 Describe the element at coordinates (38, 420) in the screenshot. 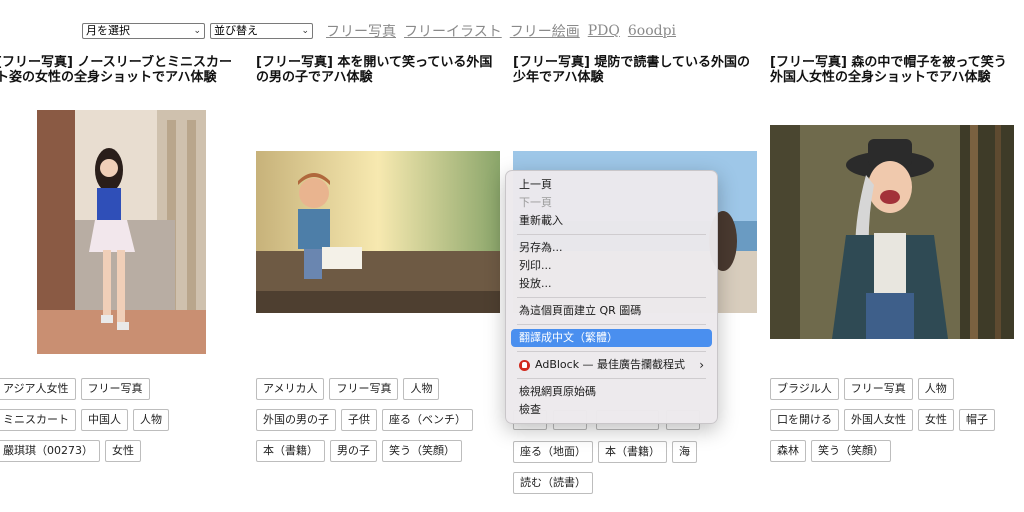

I see `tag: ミニスカート` at that location.